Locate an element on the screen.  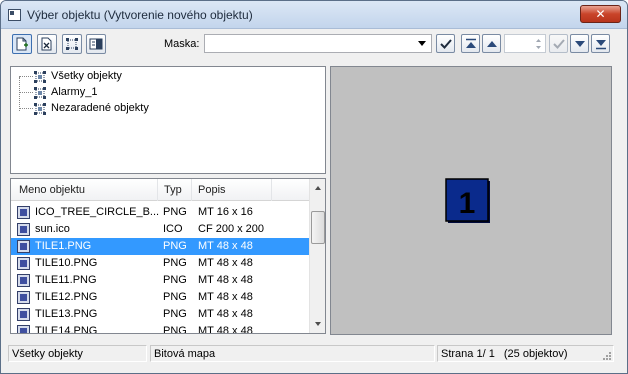
column-header-type: Typ is located at coordinates (173, 190).